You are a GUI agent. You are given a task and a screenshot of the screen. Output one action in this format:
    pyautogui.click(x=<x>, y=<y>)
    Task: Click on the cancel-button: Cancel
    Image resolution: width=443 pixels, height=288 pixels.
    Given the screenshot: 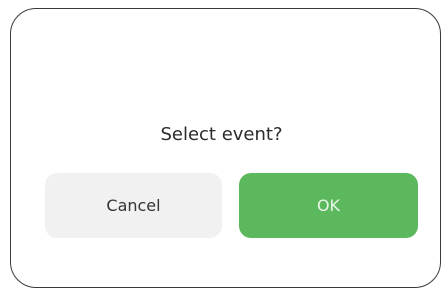 What is the action you would take?
    pyautogui.click(x=133, y=205)
    